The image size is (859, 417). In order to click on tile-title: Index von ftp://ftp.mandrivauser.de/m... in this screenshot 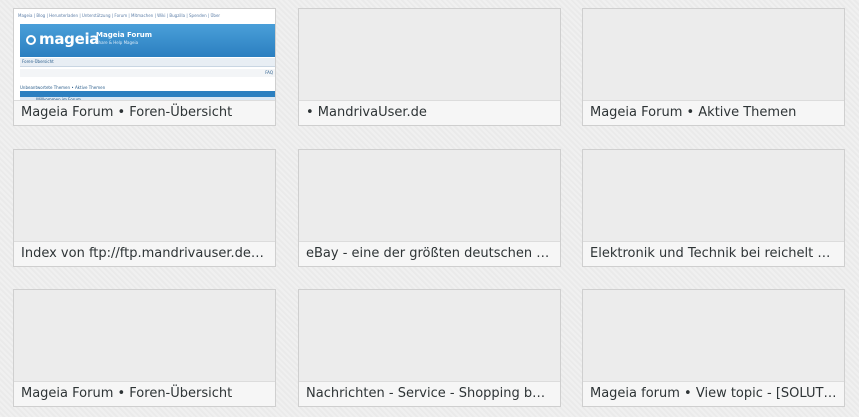, I will do `click(144, 253)`.